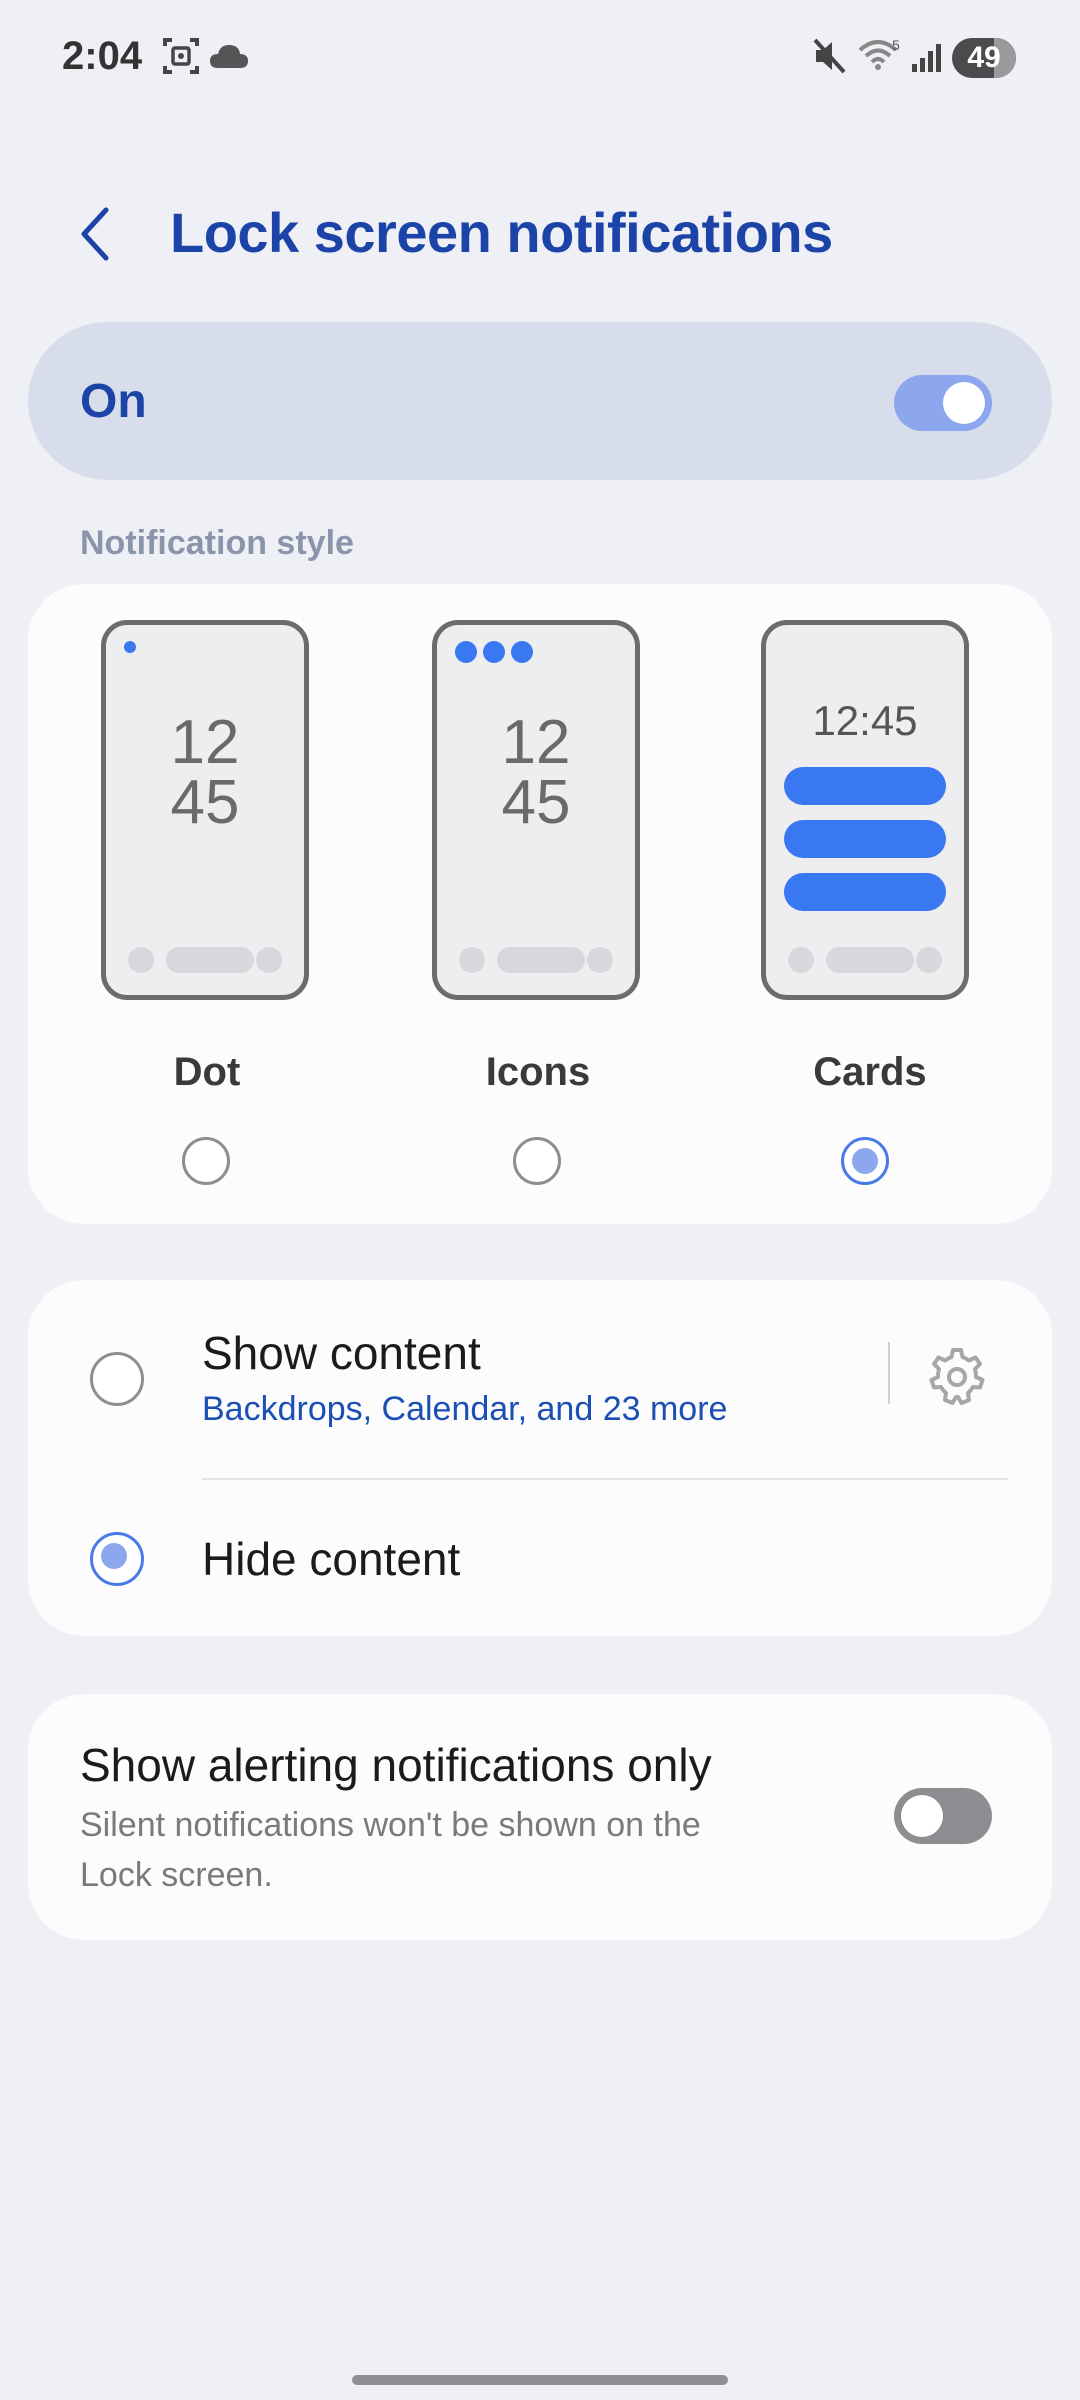  Describe the element at coordinates (501, 232) in the screenshot. I see `page-title: Lock screen notifications` at that location.